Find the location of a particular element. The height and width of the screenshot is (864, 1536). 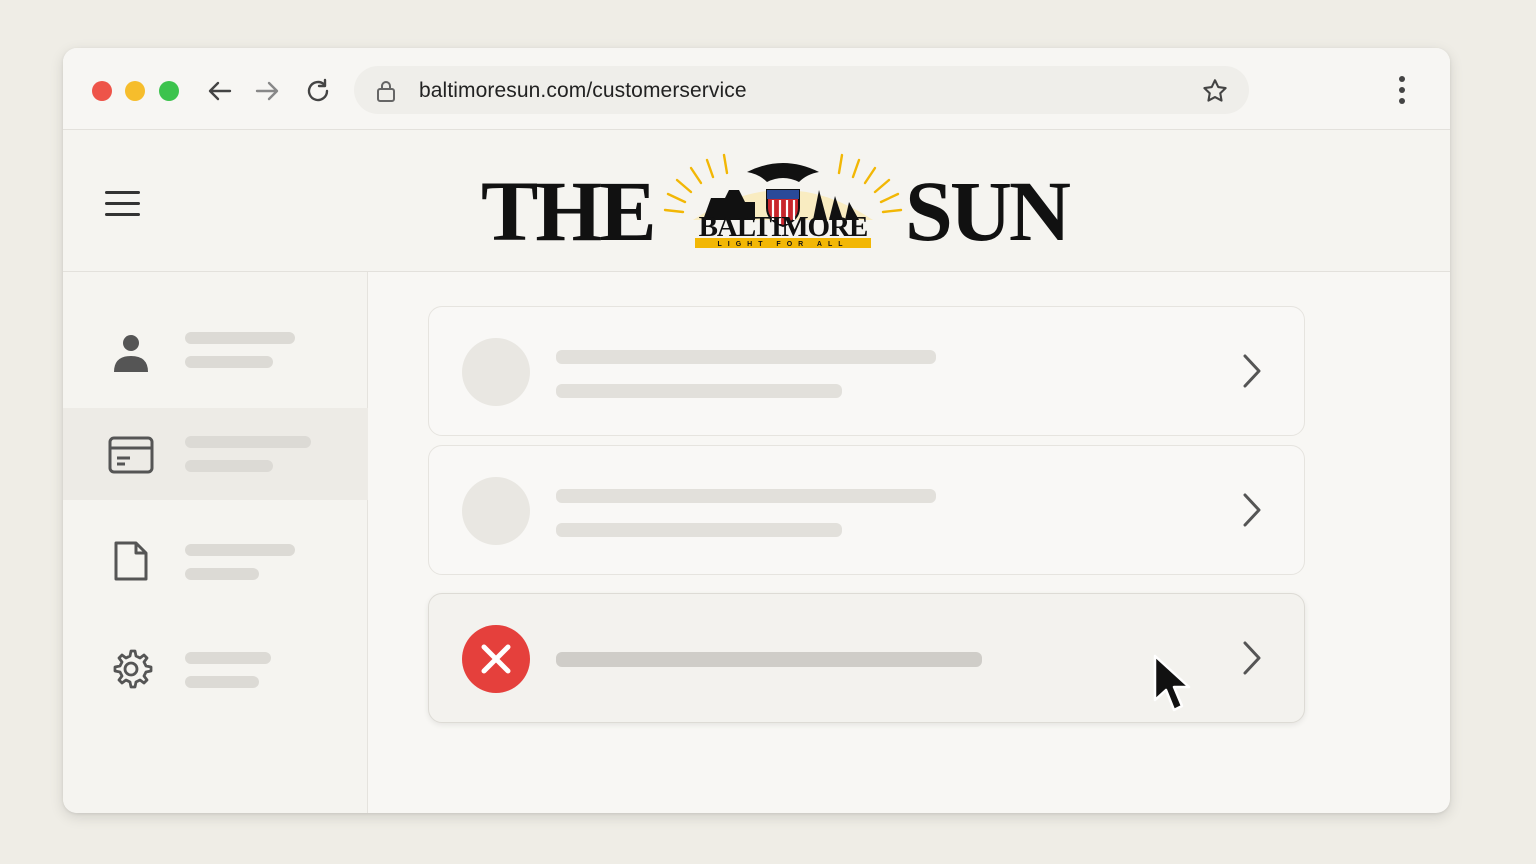

hamburger-menu-icon is located at coordinates (123, 204).